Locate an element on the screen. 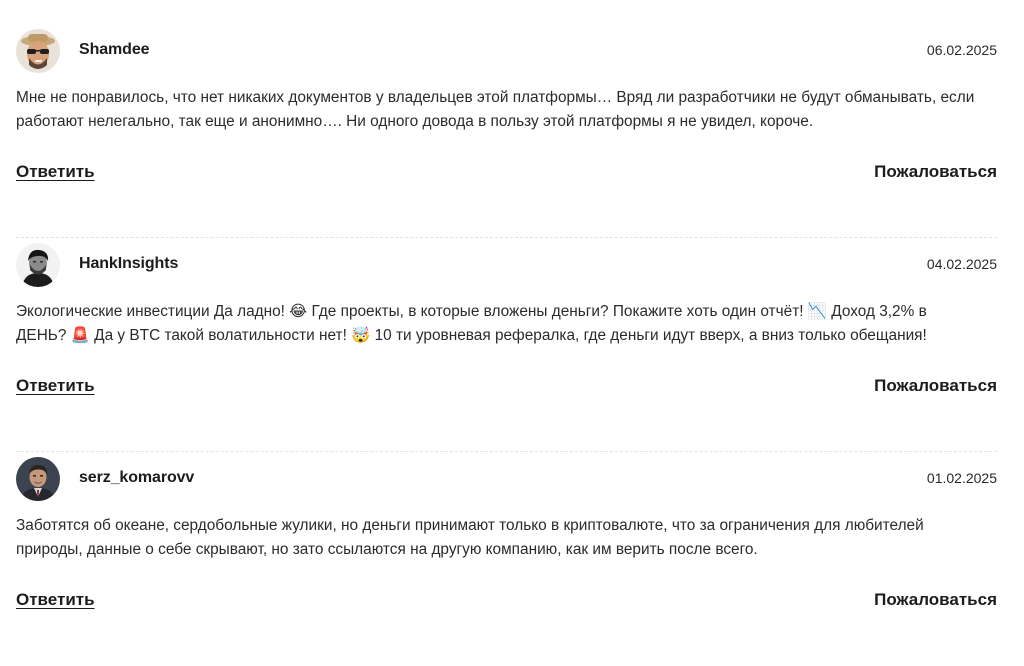 The height and width of the screenshot is (666, 1024). avatar-man-suit-icon is located at coordinates (38, 479).